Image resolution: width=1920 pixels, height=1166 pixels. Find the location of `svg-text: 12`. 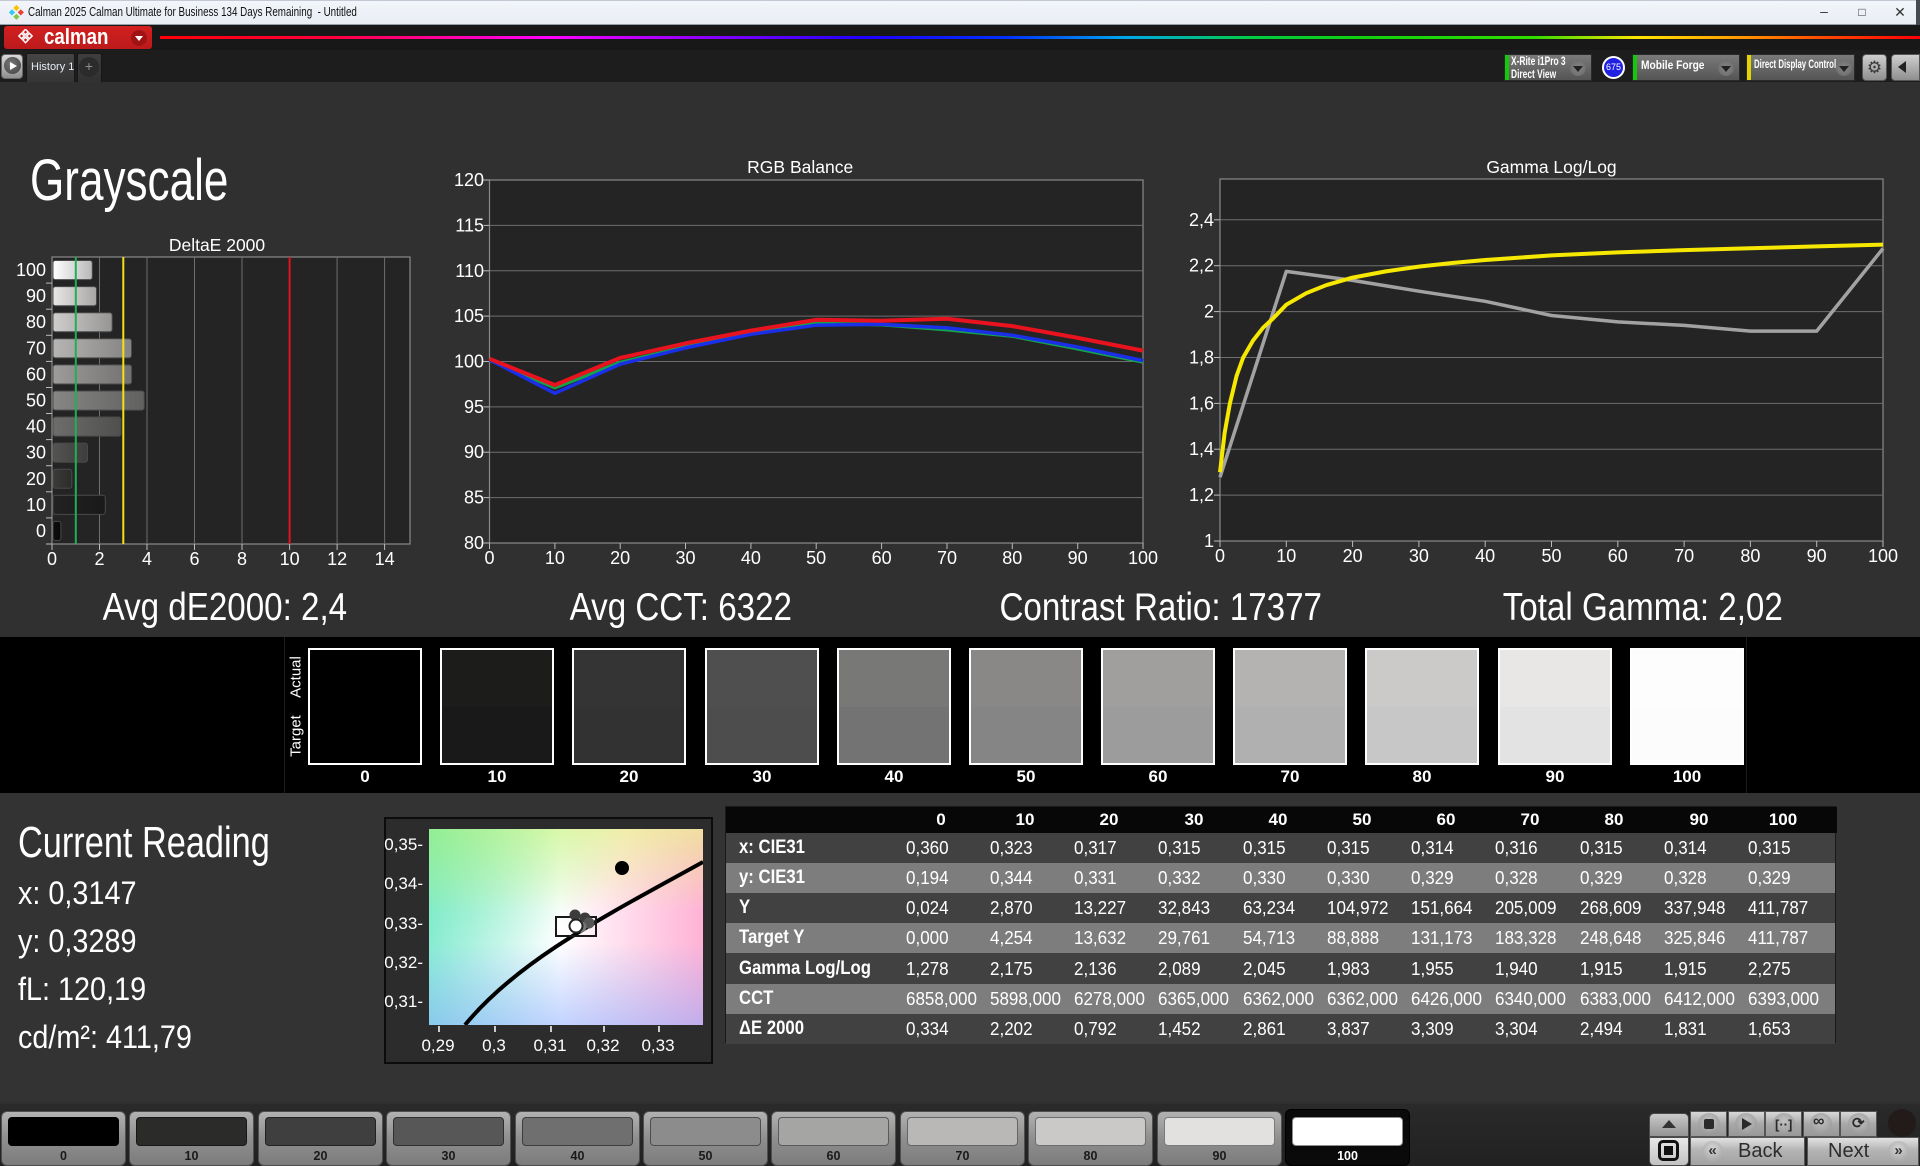

svg-text: 12 is located at coordinates (337, 559).